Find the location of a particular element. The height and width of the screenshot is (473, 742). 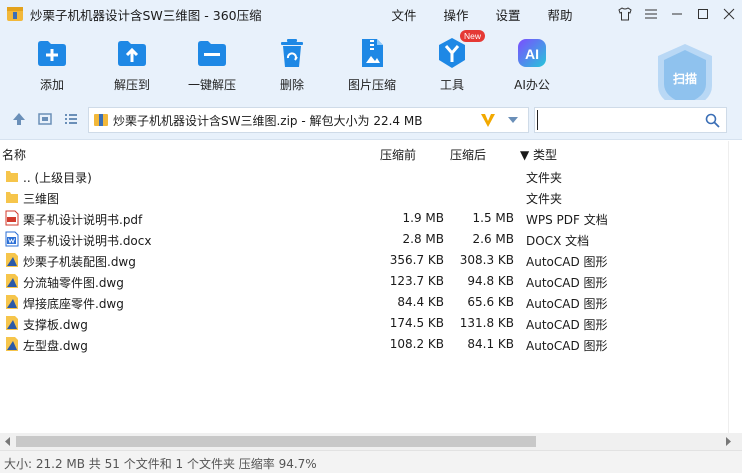

delete-icon is located at coordinates (292, 53).